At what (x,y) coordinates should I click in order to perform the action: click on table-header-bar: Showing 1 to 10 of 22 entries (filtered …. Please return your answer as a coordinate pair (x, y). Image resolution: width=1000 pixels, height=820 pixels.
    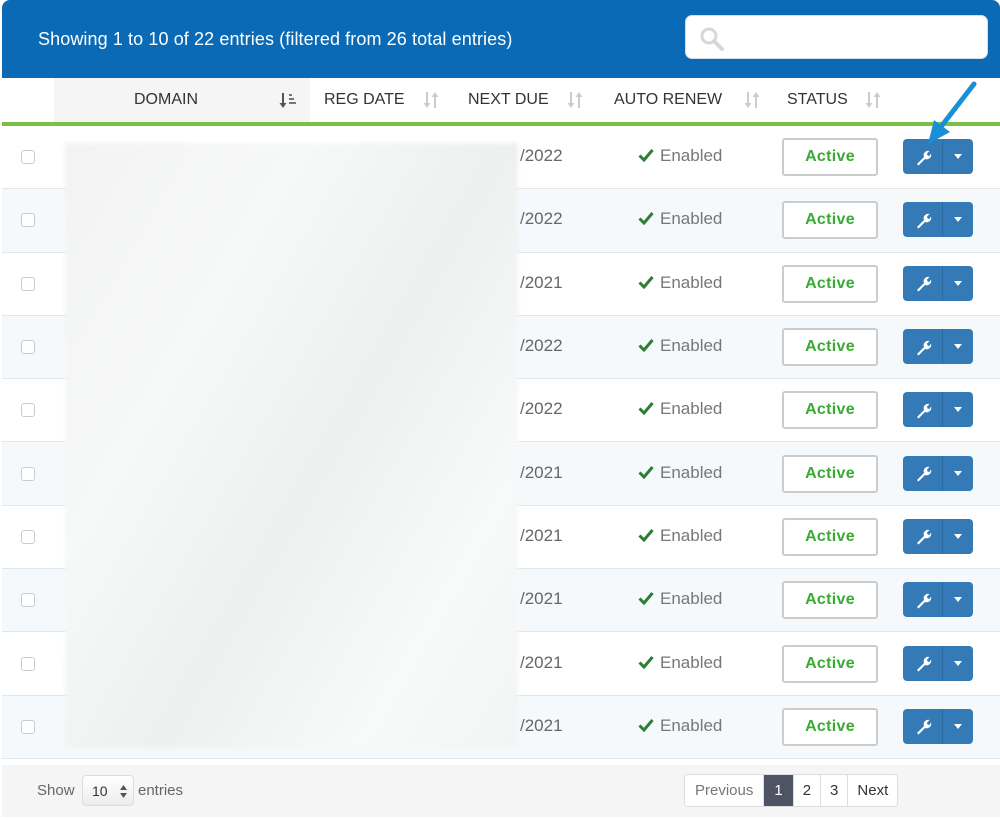
    Looking at the image, I should click on (501, 39).